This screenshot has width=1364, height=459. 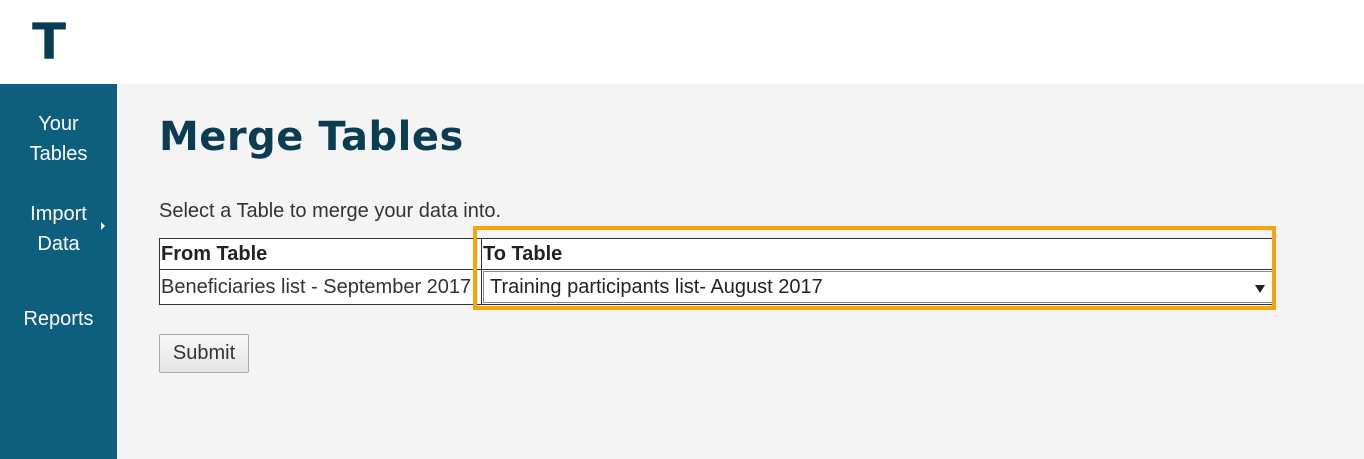 What do you see at coordinates (311, 137) in the screenshot?
I see `page-title: Merge Tables` at bounding box center [311, 137].